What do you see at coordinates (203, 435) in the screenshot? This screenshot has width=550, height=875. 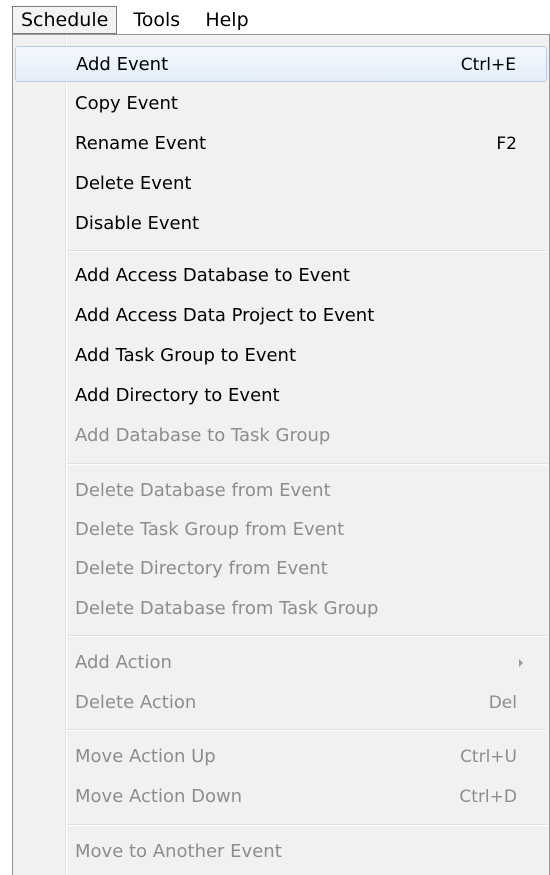 I see `menu-item-label: Add Database to Task Group` at bounding box center [203, 435].